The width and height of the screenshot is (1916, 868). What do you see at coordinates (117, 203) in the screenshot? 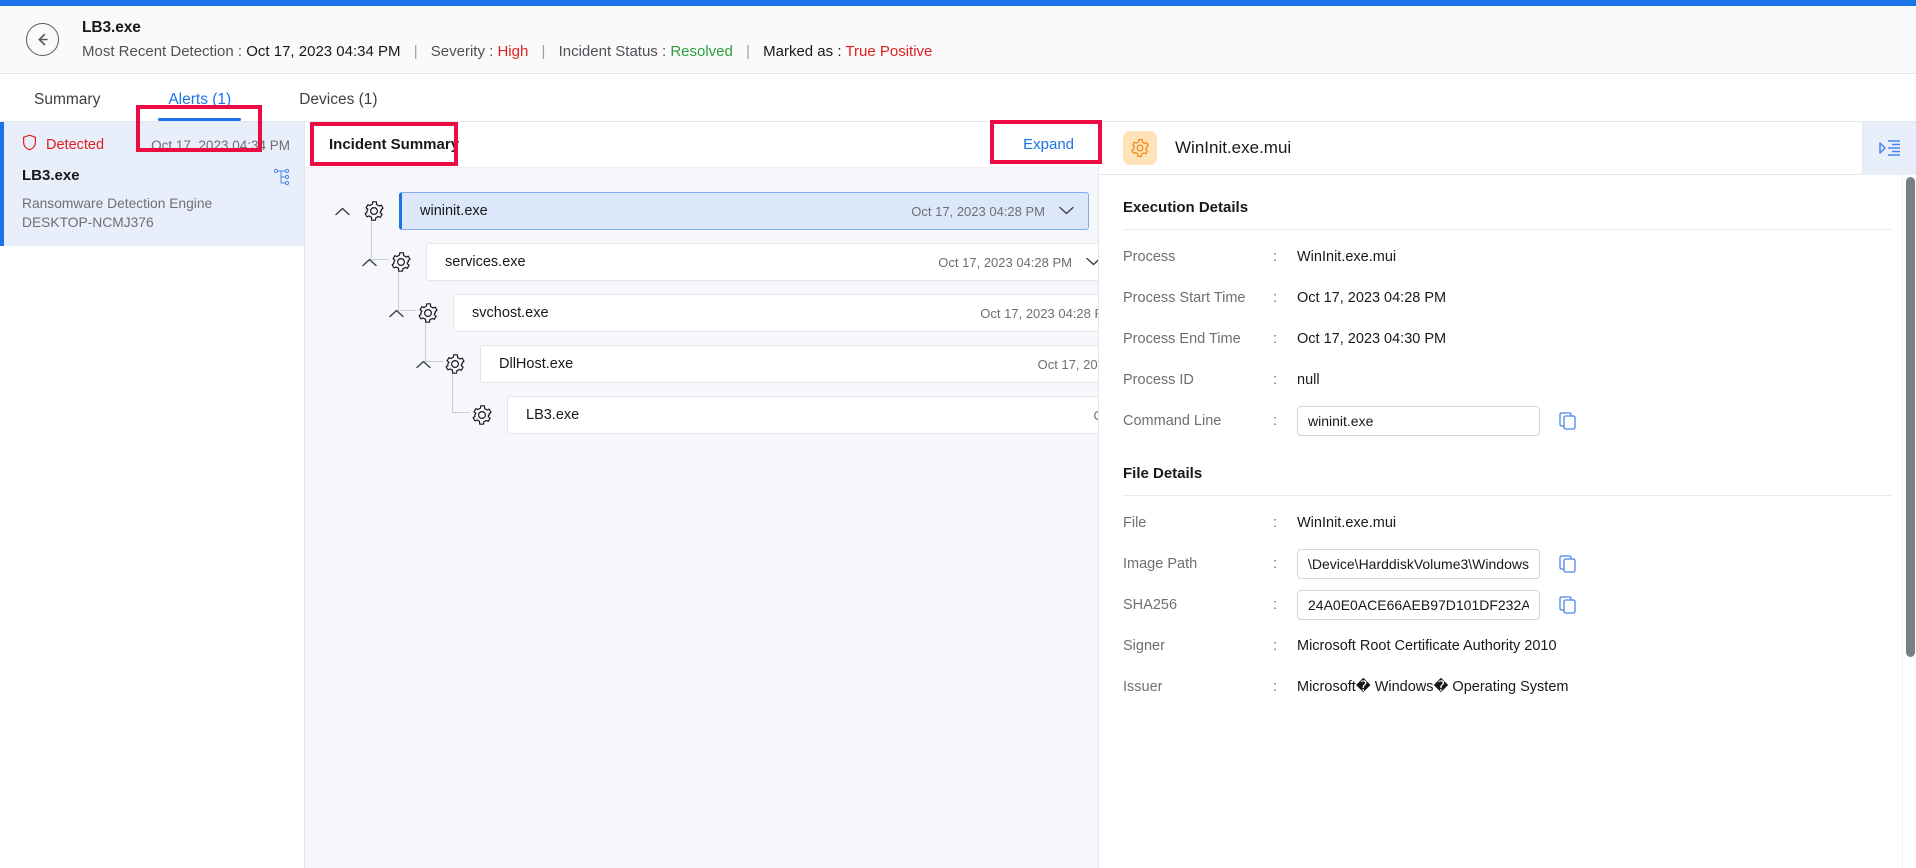
I see `alert-engine: Ransomware Detection Engine` at bounding box center [117, 203].